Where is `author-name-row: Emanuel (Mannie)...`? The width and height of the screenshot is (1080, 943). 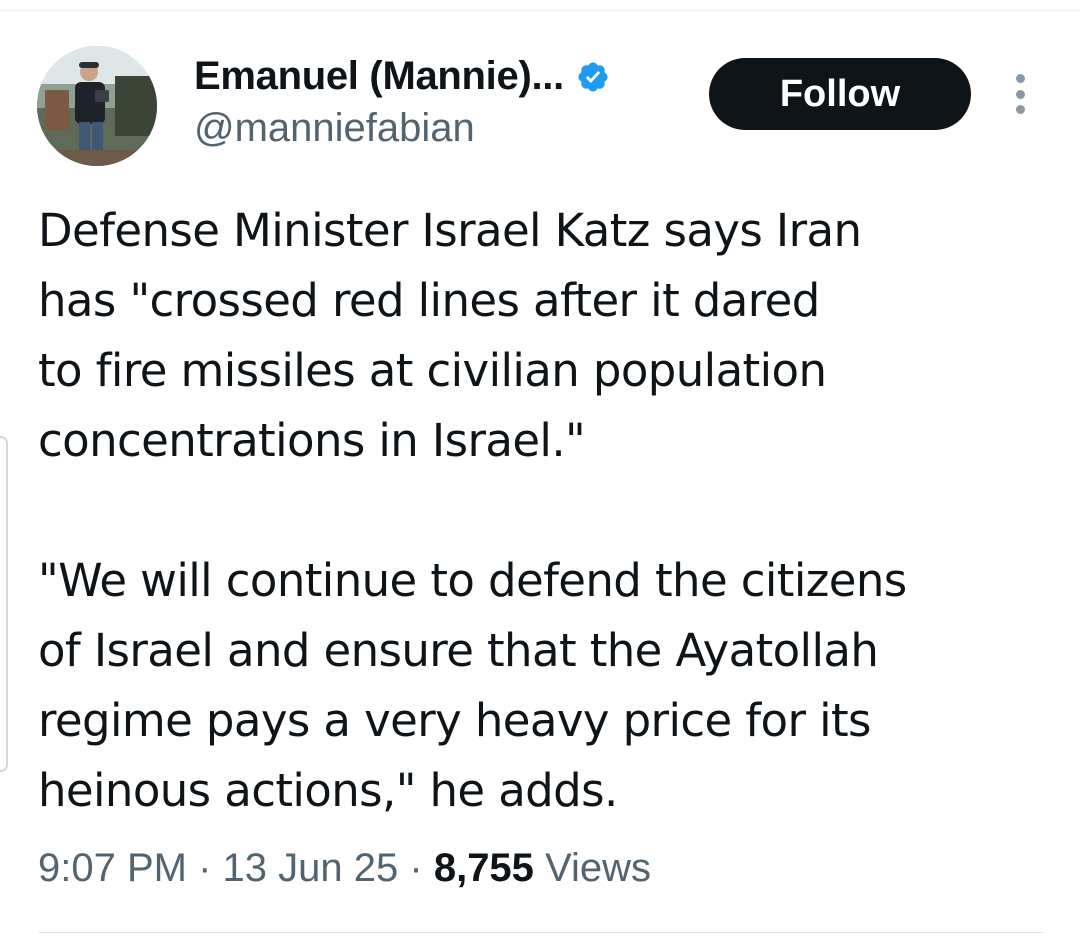
author-name-row: Emanuel (Mannie)... is located at coordinates (402, 76).